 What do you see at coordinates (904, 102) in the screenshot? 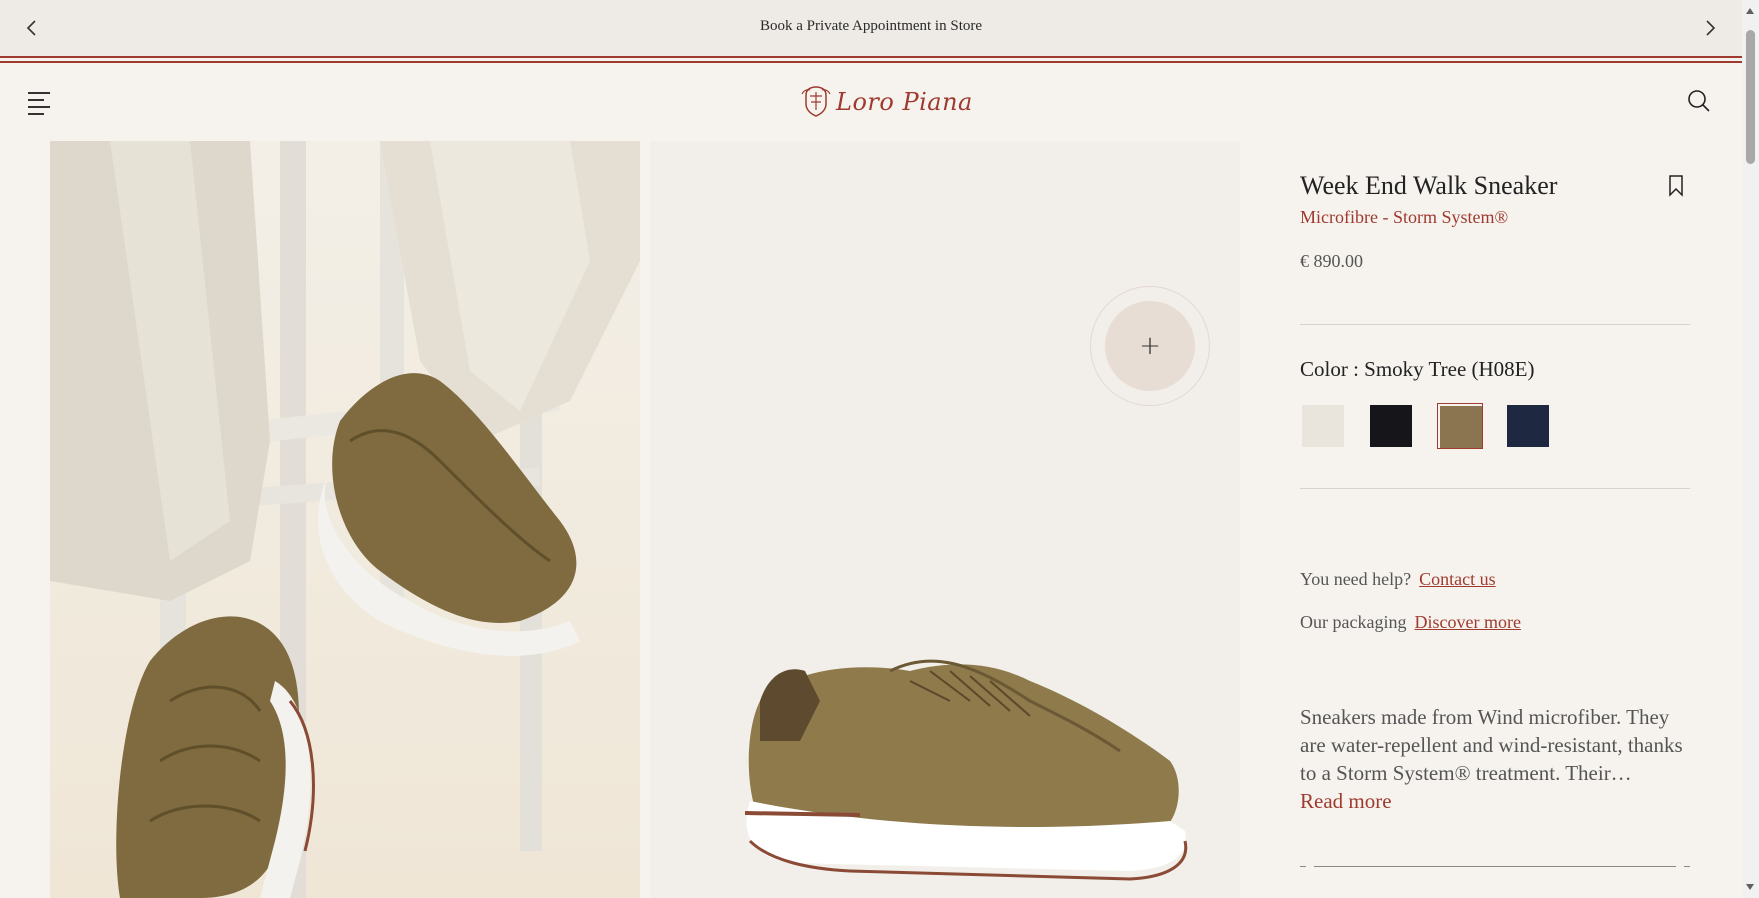
I see `logo-text: Loro Piana` at bounding box center [904, 102].